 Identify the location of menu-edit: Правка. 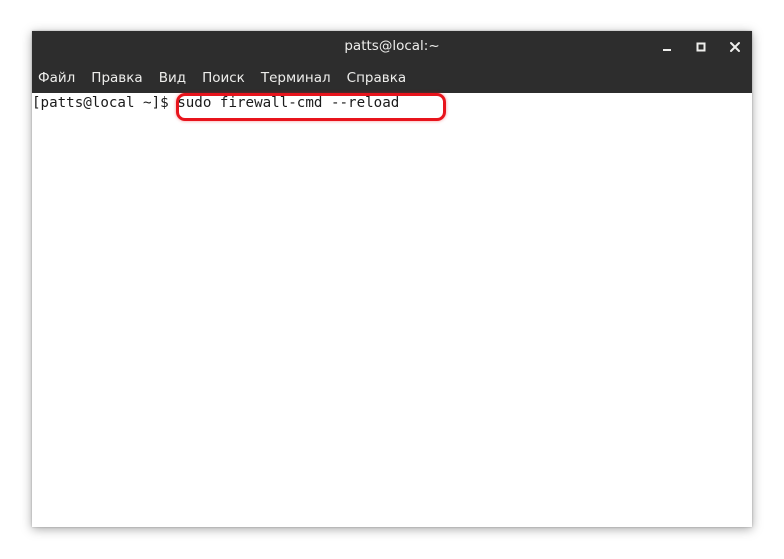
(116, 78).